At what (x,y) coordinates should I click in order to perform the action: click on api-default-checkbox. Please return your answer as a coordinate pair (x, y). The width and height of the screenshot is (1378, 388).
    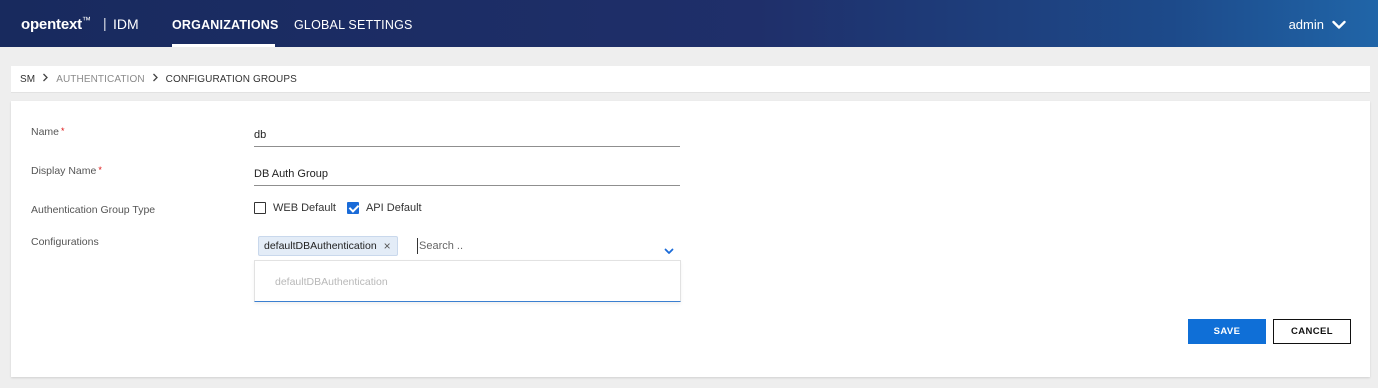
    Looking at the image, I should click on (352, 208).